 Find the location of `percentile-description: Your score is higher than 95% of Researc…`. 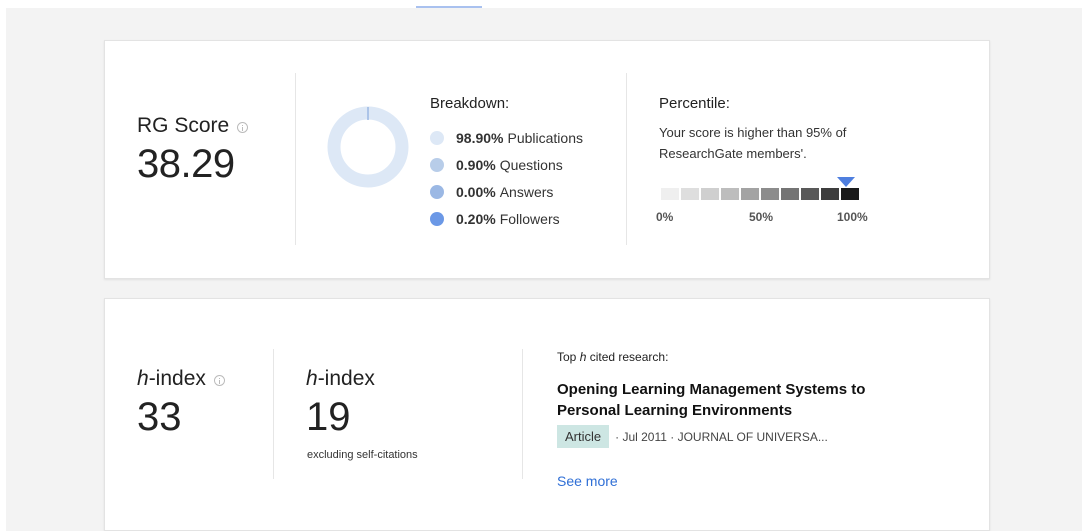

percentile-description: Your score is higher than 95% of Researc… is located at coordinates (753, 143).